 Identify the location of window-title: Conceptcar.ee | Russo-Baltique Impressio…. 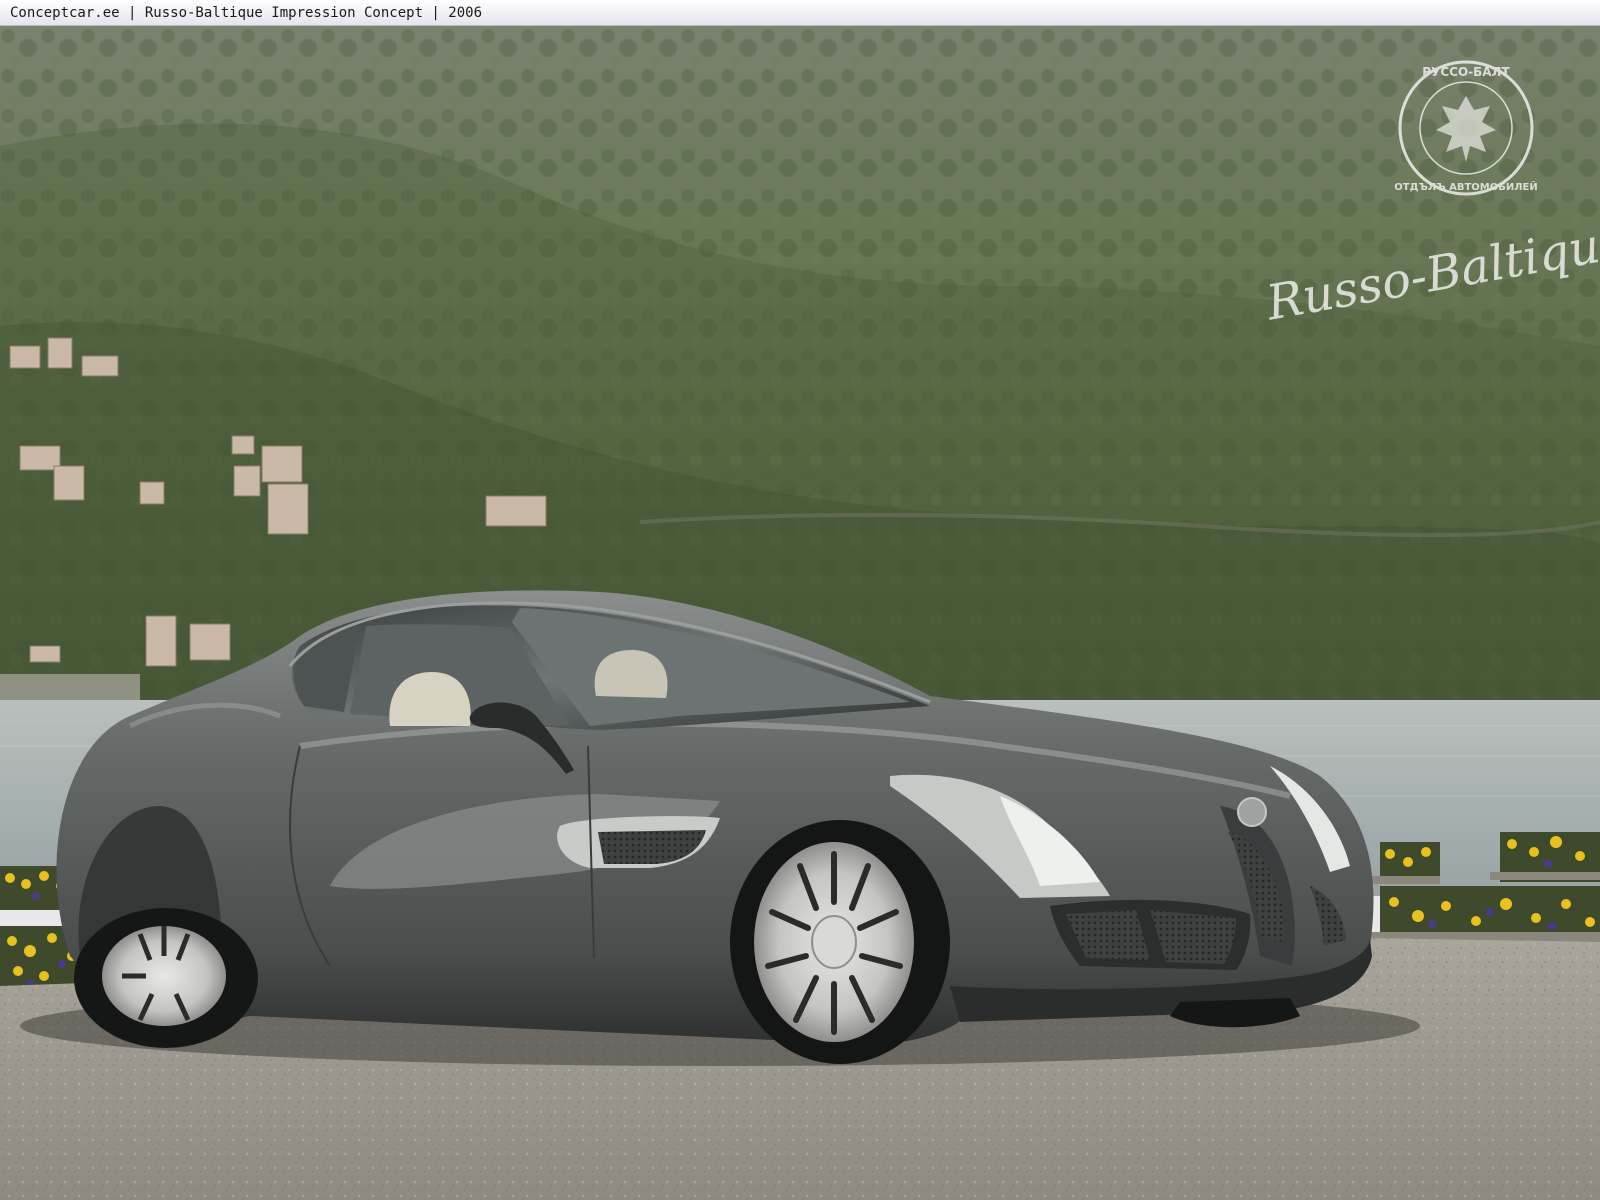
(246, 13).